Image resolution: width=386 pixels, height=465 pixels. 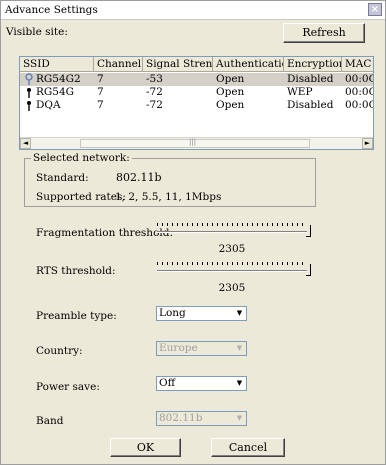 What do you see at coordinates (168, 197) in the screenshot?
I see `rates-value: 1, 2, 5.5, 11, 1Mbps` at bounding box center [168, 197].